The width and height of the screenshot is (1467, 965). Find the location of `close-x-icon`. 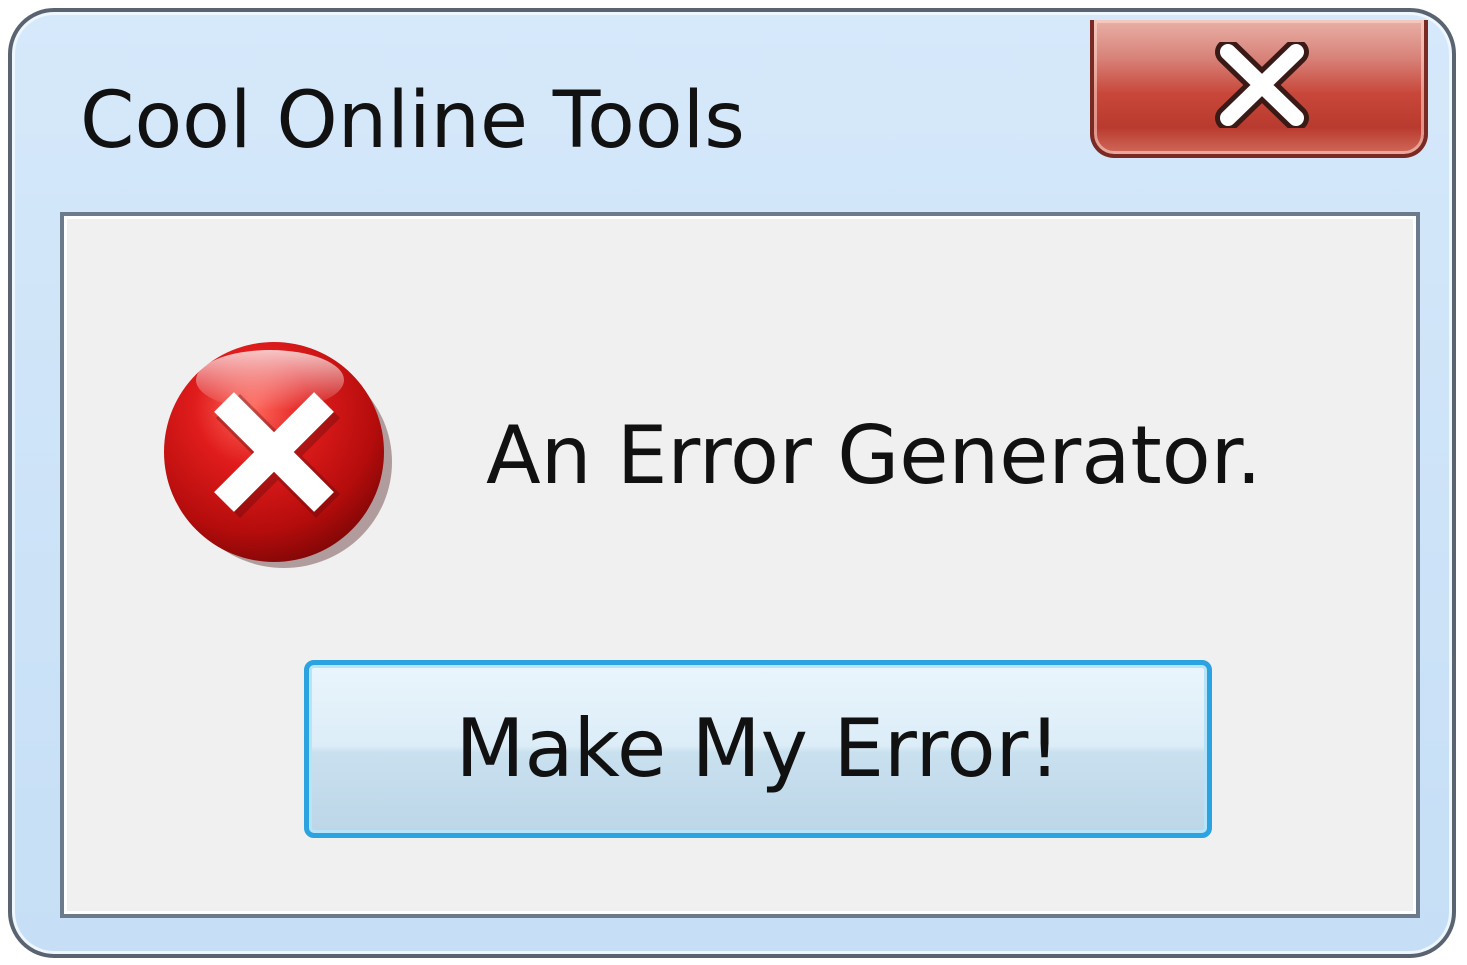

close-x-icon is located at coordinates (1262, 85).